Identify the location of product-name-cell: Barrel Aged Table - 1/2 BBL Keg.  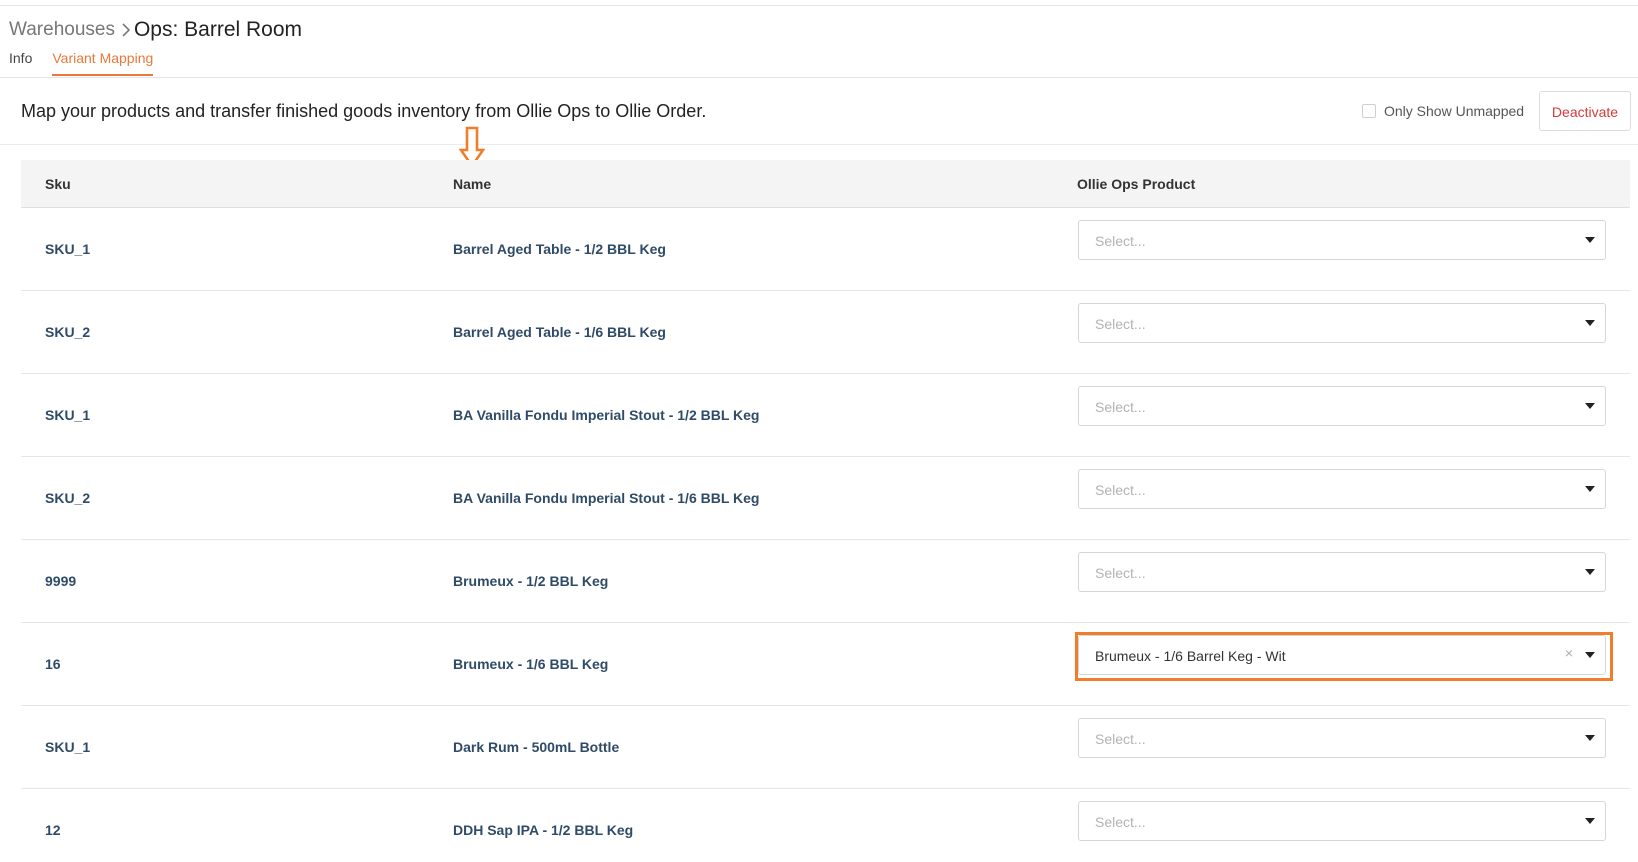
(559, 249).